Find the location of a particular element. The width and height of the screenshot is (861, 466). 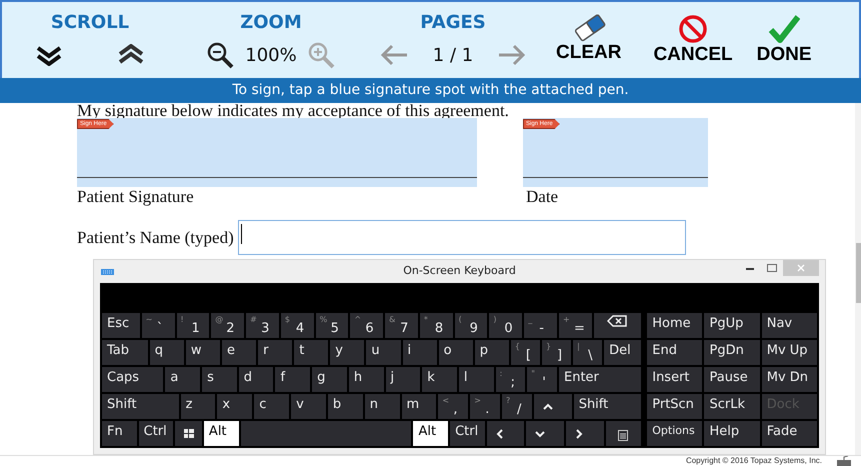

keyboard-key: * 8 is located at coordinates (436, 325).